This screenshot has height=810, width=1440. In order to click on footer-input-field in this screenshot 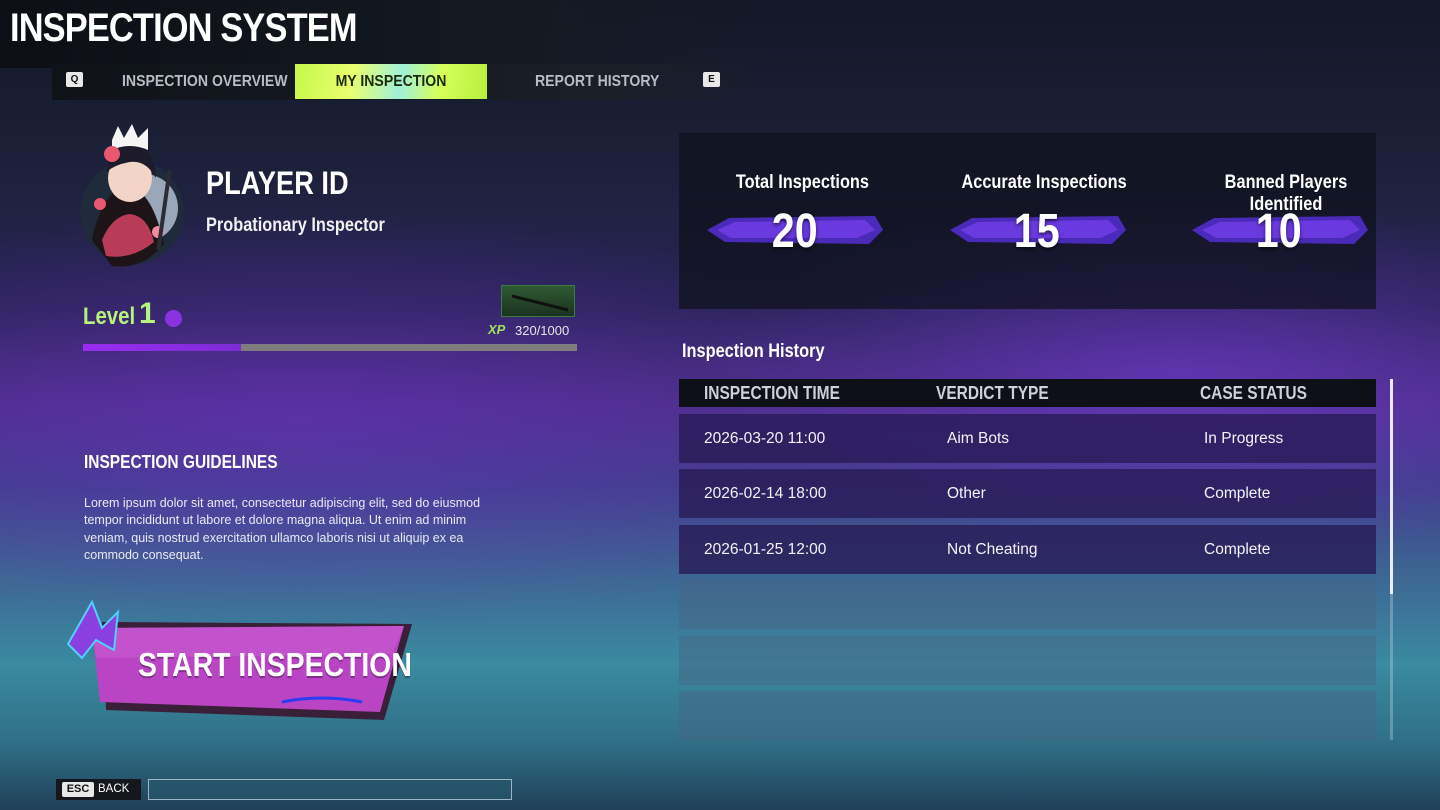, I will do `click(330, 789)`.